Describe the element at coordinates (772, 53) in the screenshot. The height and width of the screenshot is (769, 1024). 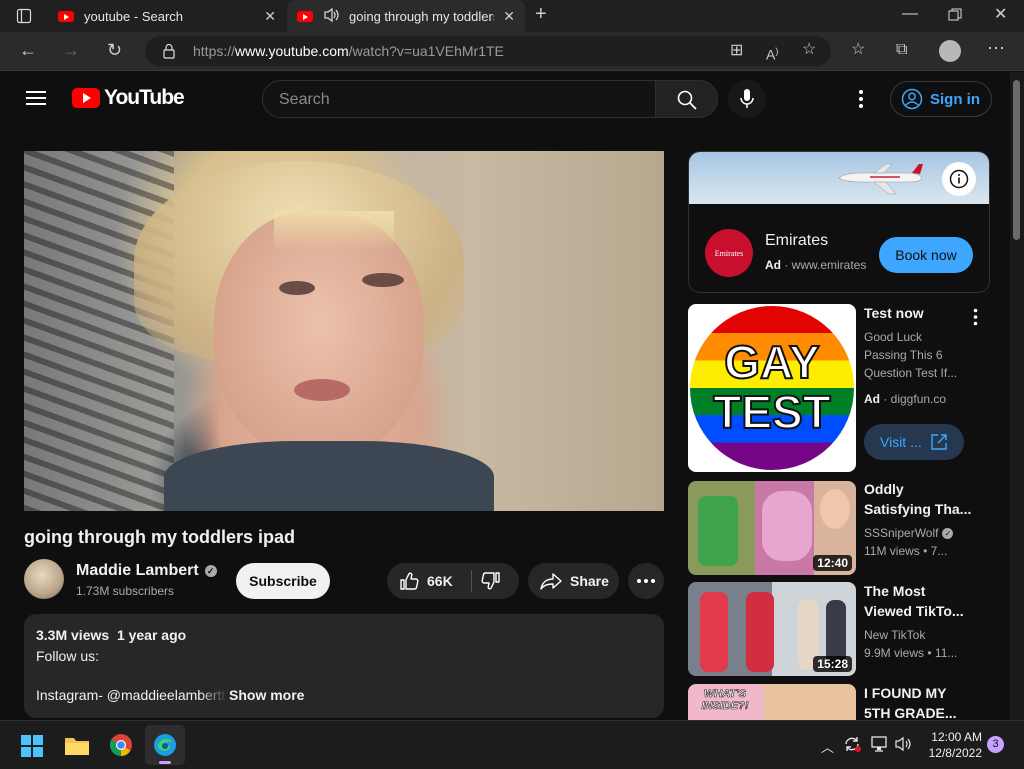
I see `read-aloud-icon: A)` at that location.